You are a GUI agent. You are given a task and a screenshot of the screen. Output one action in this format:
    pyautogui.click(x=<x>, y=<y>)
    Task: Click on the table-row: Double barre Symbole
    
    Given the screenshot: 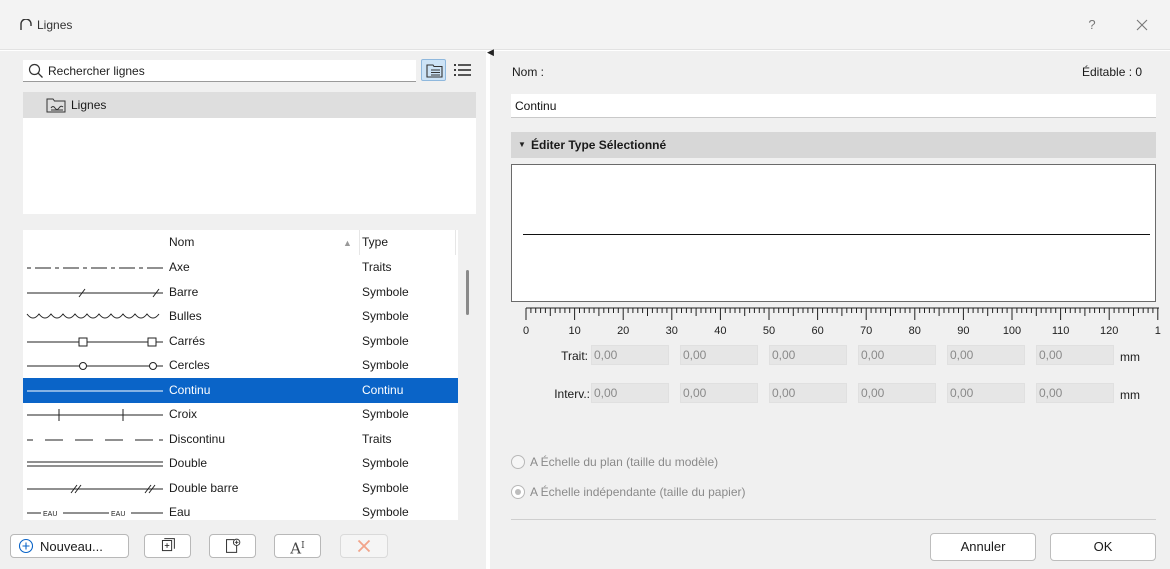 What is the action you would take?
    pyautogui.click(x=240, y=488)
    